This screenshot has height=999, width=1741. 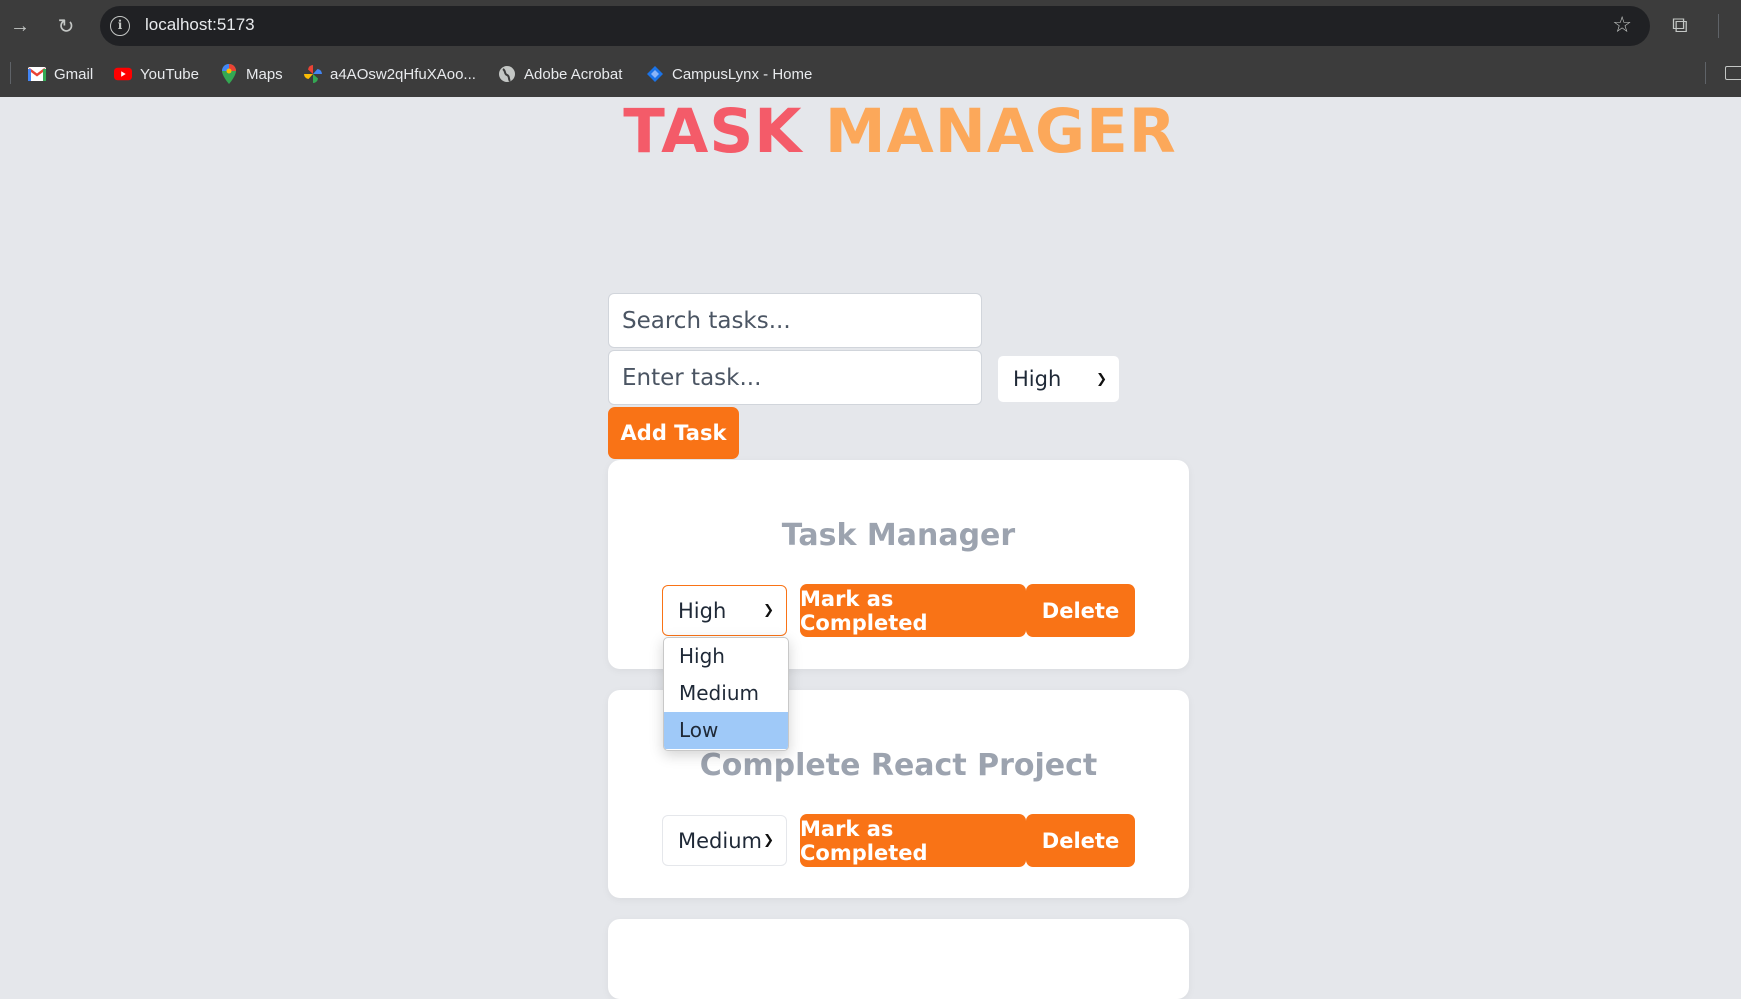 I want to click on new-task-priority-select: High ❯, so click(x=1058, y=379).